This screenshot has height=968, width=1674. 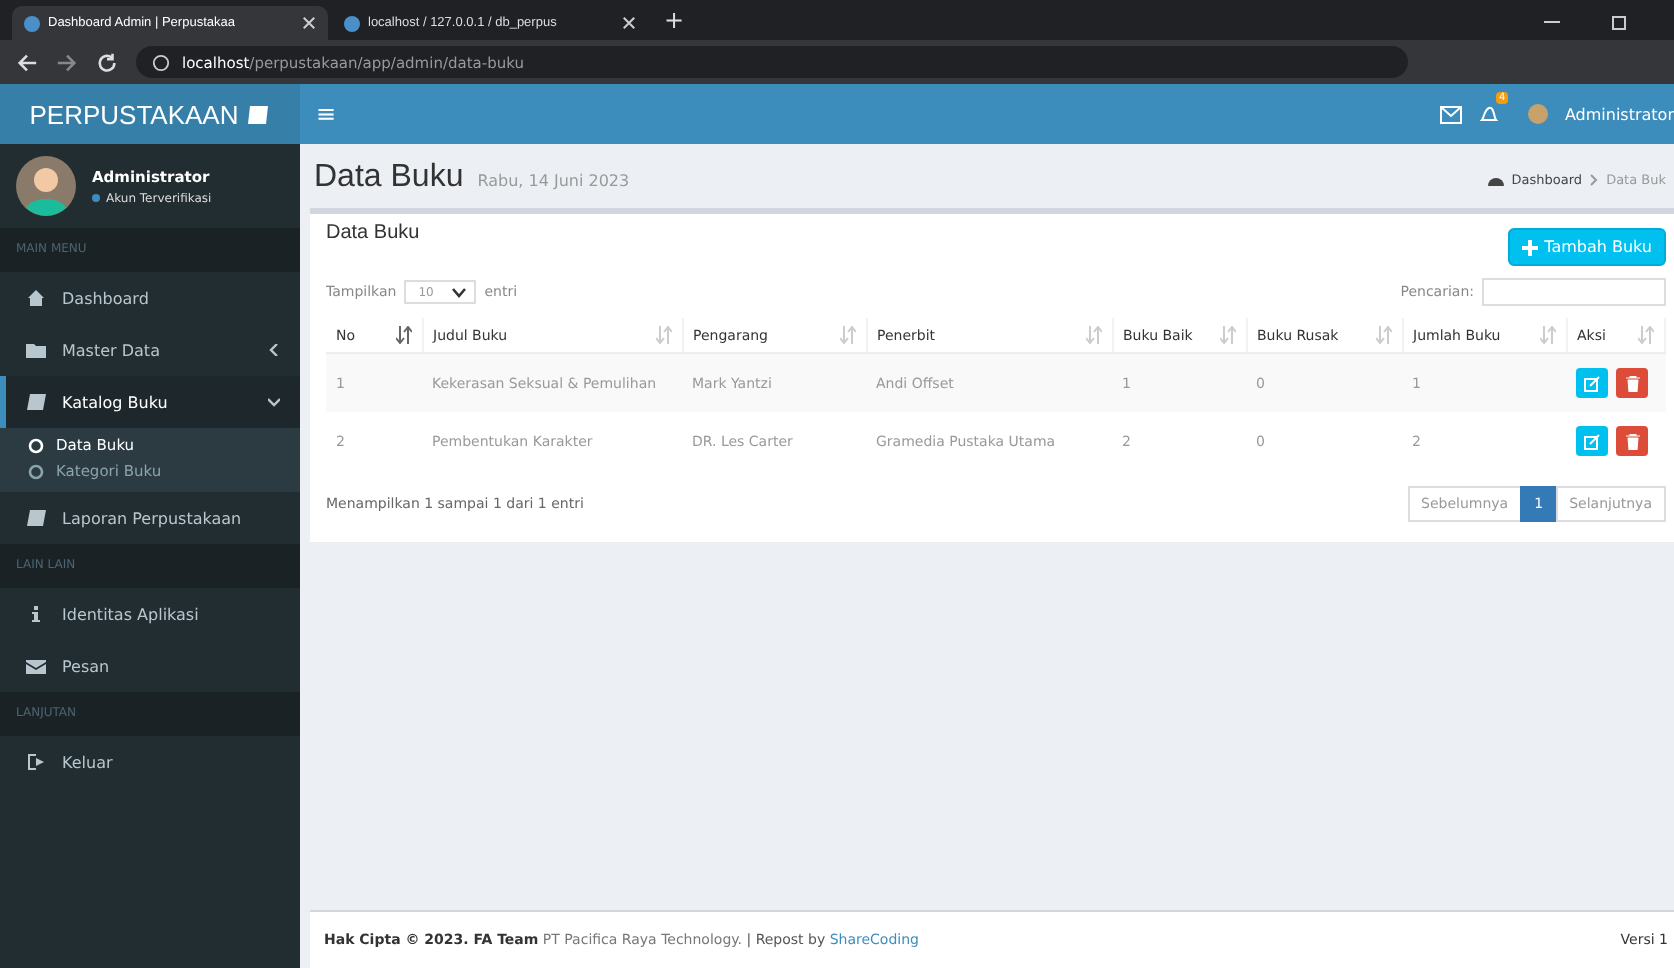 What do you see at coordinates (150, 666) in the screenshot?
I see `sidebar-item: Pesan` at bounding box center [150, 666].